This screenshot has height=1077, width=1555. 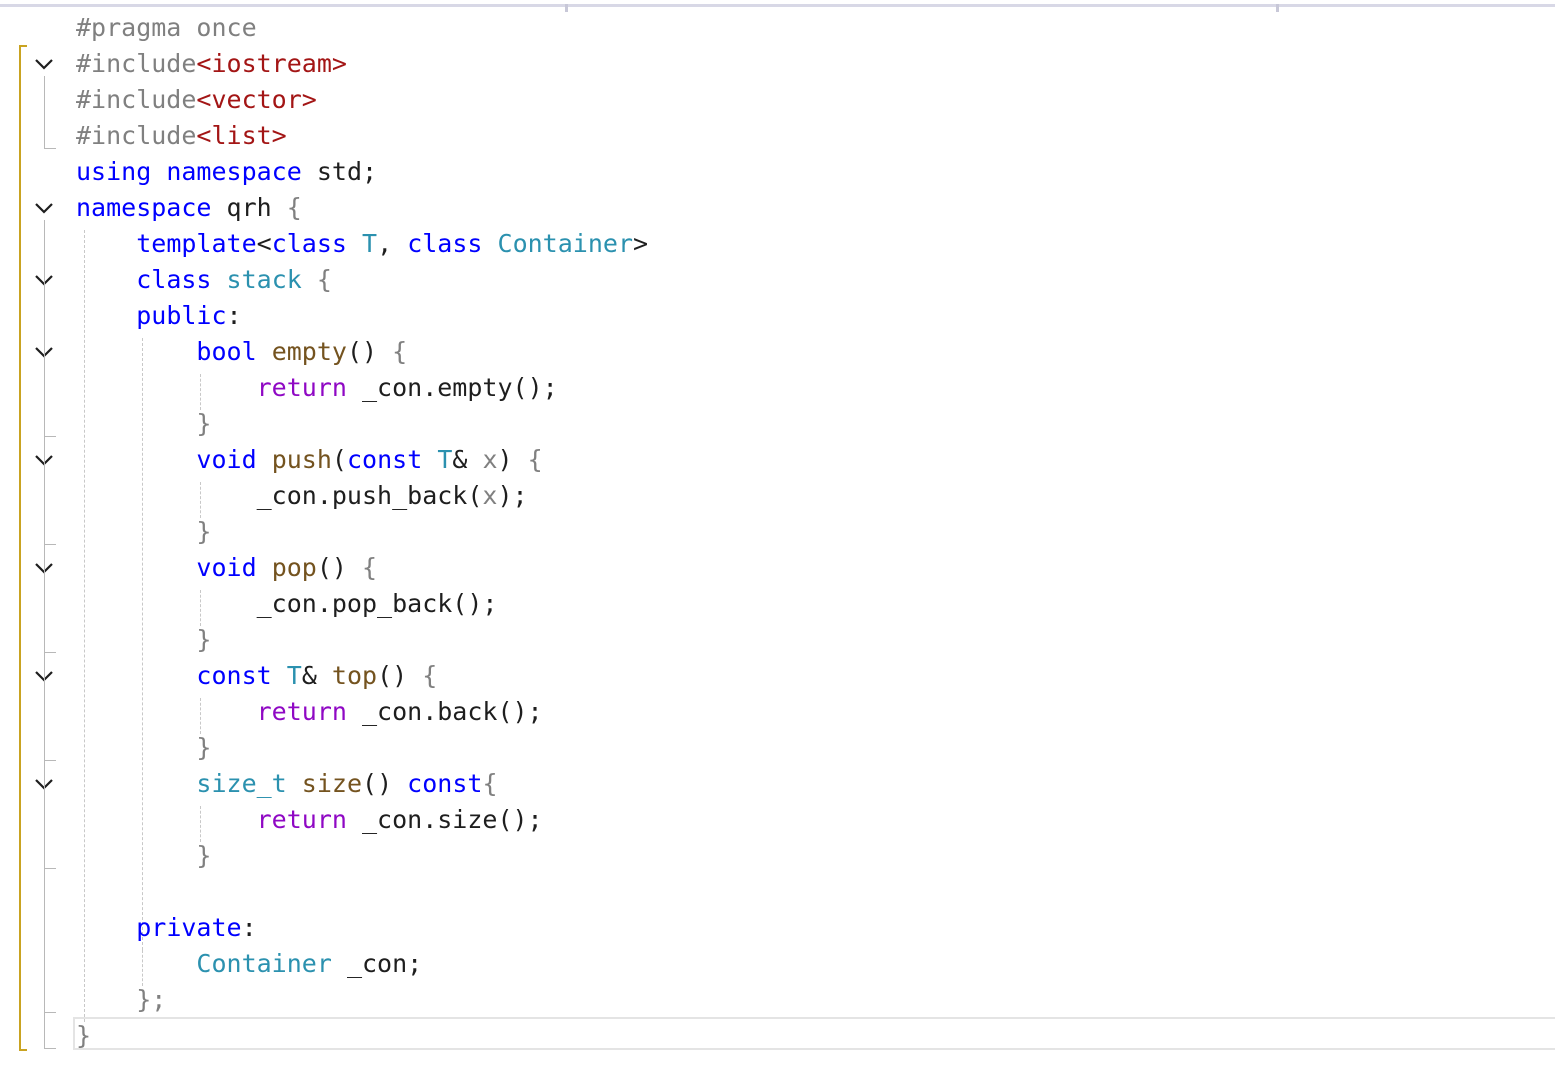 What do you see at coordinates (226, 172) in the screenshot?
I see `code-line: using namespace std;` at bounding box center [226, 172].